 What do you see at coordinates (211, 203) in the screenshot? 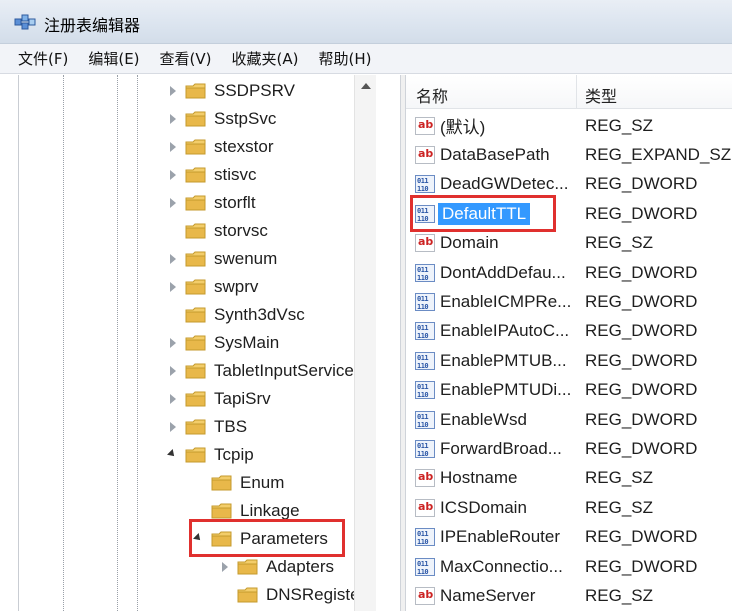
I see `tree-node: storflt` at bounding box center [211, 203].